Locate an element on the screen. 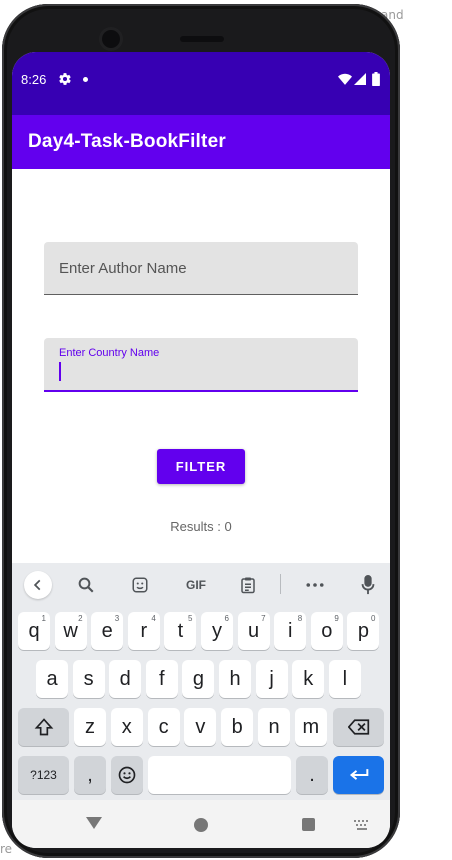 The height and width of the screenshot is (860, 452). enter-icon is located at coordinates (358, 774).